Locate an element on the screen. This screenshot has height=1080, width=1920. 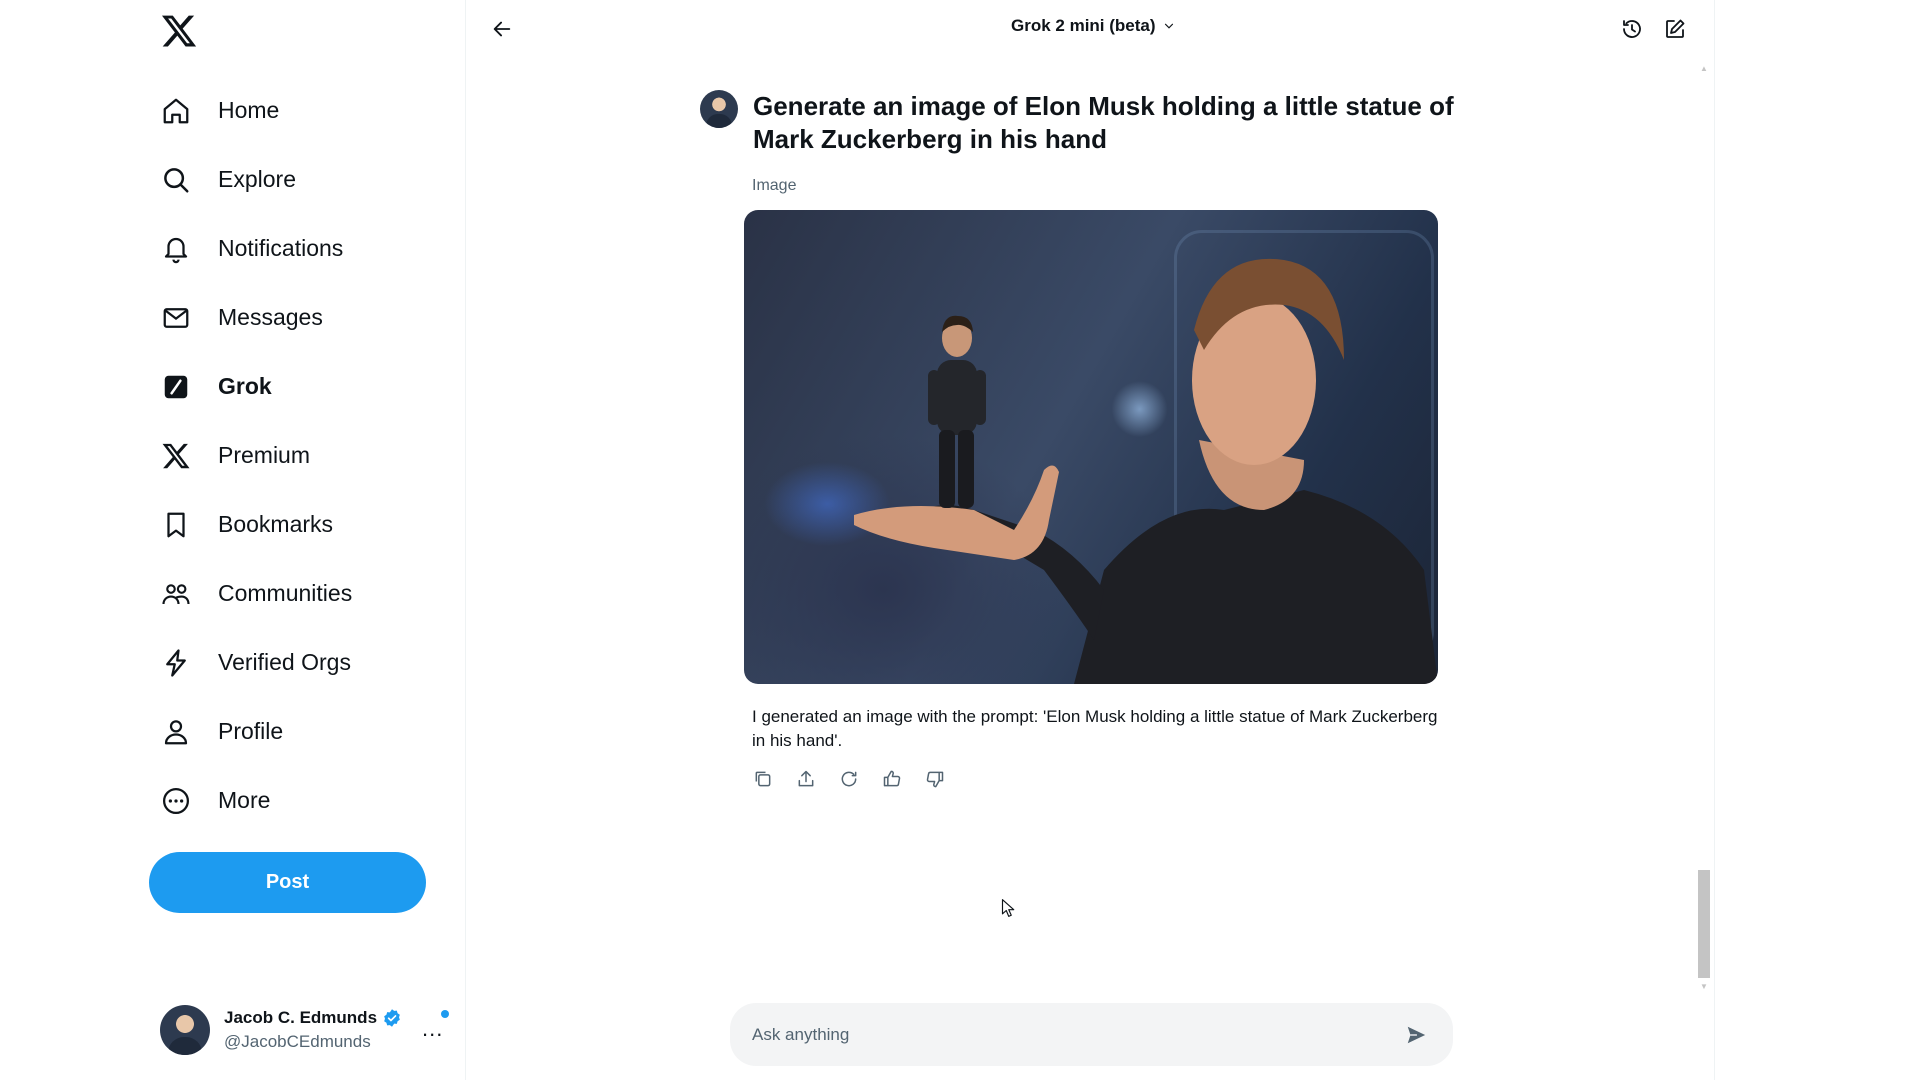
sidebar-item-home: Home is located at coordinates (256, 110).